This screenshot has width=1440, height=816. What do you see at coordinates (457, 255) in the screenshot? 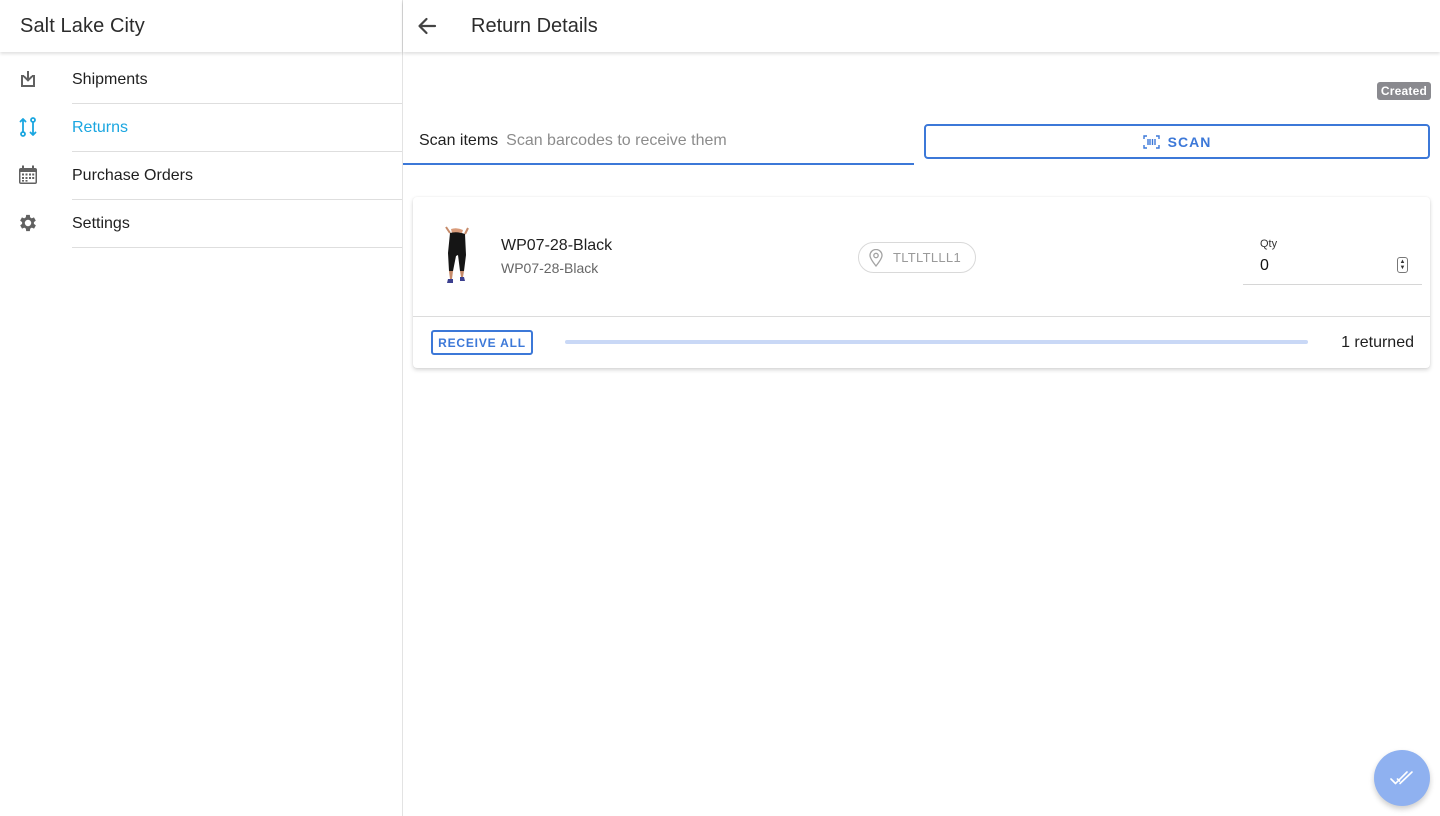
I see `product-image` at bounding box center [457, 255].